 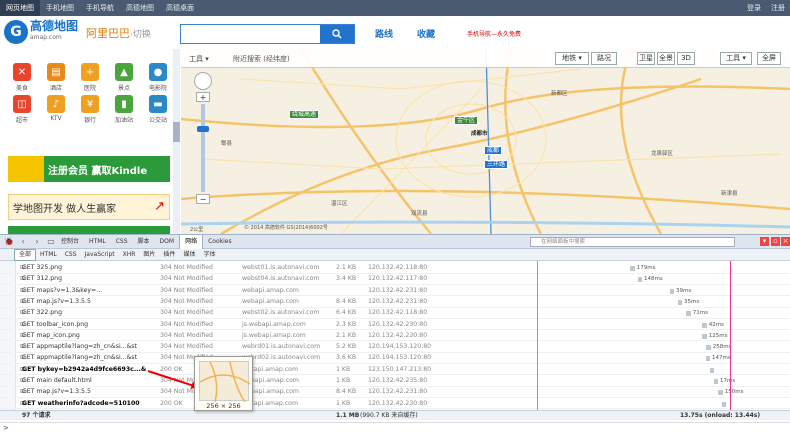 What do you see at coordinates (21, 88) in the screenshot?
I see `category-label: 美食` at bounding box center [21, 88].